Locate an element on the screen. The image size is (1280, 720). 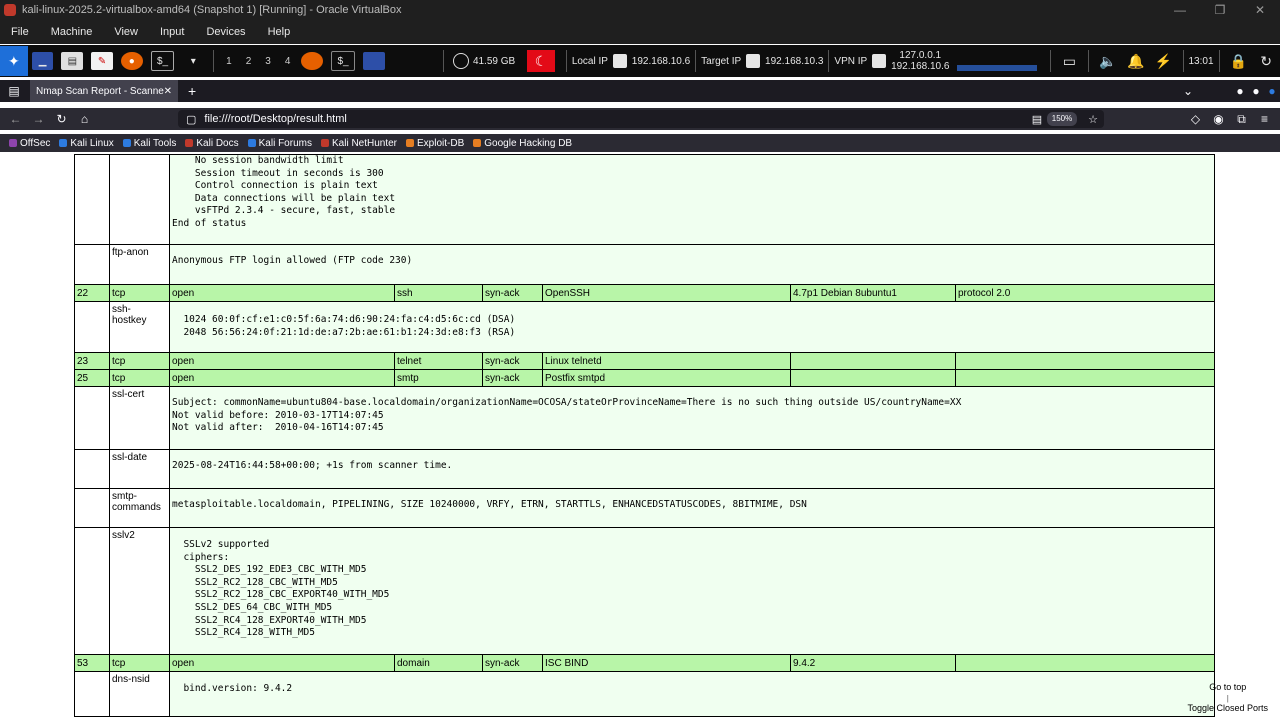
tab-nmap-report: Nmap Scan Report - Scanned ✕ is located at coordinates (104, 91).